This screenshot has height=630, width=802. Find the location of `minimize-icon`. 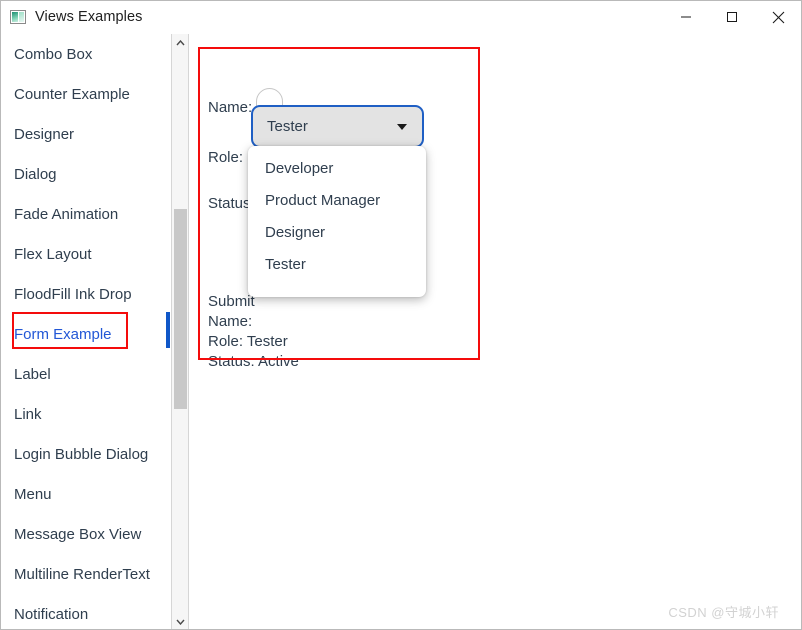

minimize-icon is located at coordinates (686, 17).